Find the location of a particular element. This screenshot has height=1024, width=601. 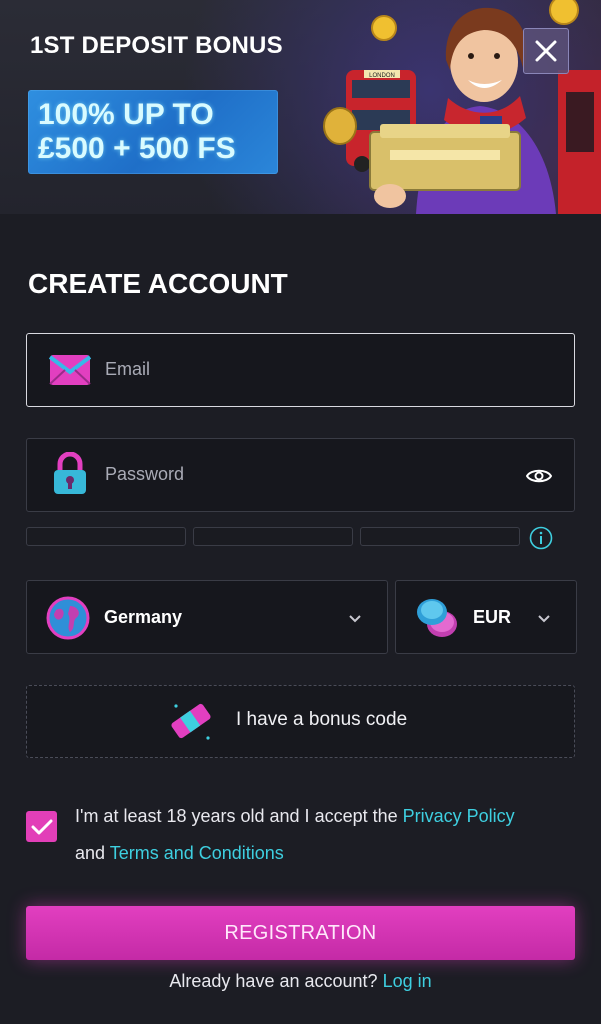

terms-middle: and is located at coordinates (92, 853).